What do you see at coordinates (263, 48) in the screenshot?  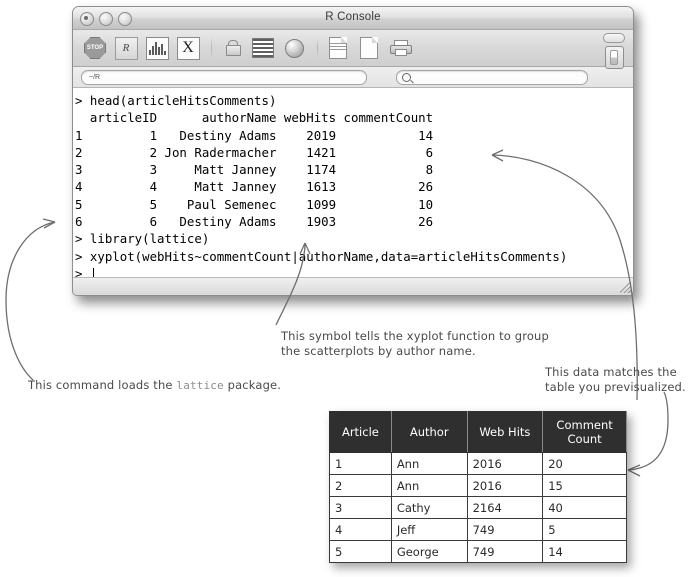 I see `list-view-icon` at bounding box center [263, 48].